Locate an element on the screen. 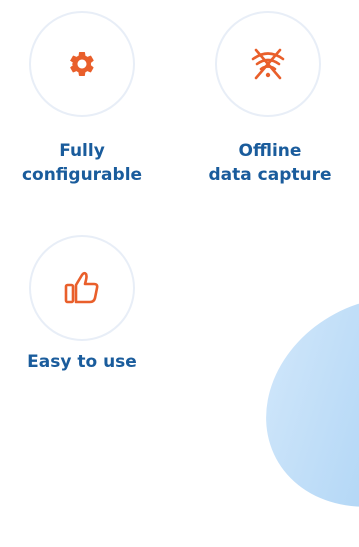 This screenshot has height=547, width=359. feature-icon-circle-easy is located at coordinates (82, 288).